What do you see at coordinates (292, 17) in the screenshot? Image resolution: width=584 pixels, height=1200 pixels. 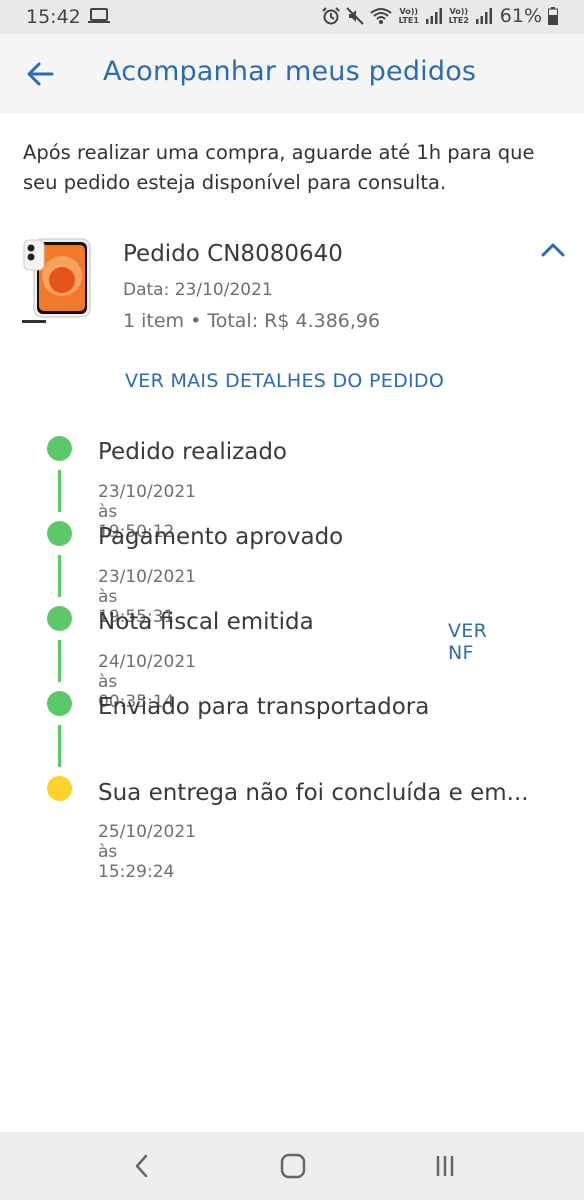 I see `status-bar: 15:42 Vo)) LTE1 Vo)) LTE2 61%` at bounding box center [292, 17].